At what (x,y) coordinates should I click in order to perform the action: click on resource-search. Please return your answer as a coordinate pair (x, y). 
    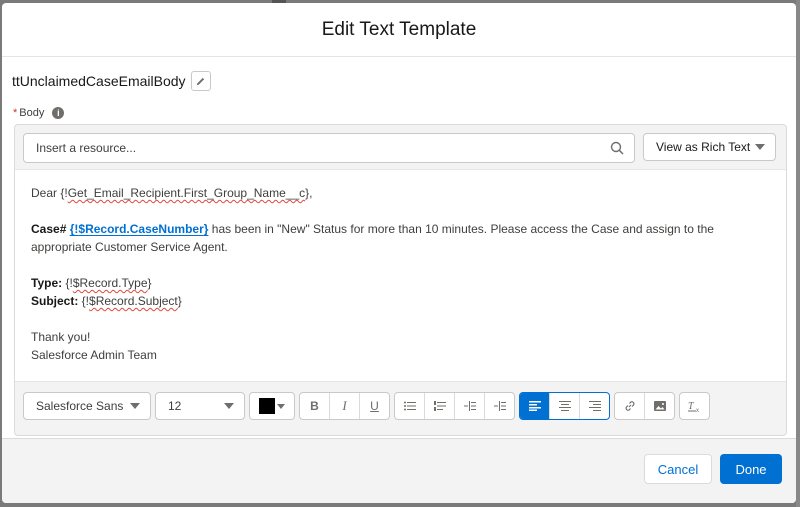
    Looking at the image, I should click on (329, 148).